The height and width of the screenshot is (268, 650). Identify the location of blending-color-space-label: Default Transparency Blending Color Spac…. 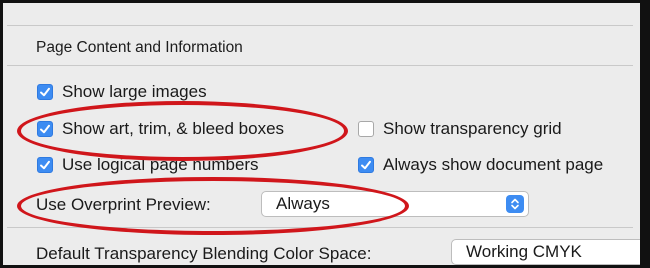
(204, 253).